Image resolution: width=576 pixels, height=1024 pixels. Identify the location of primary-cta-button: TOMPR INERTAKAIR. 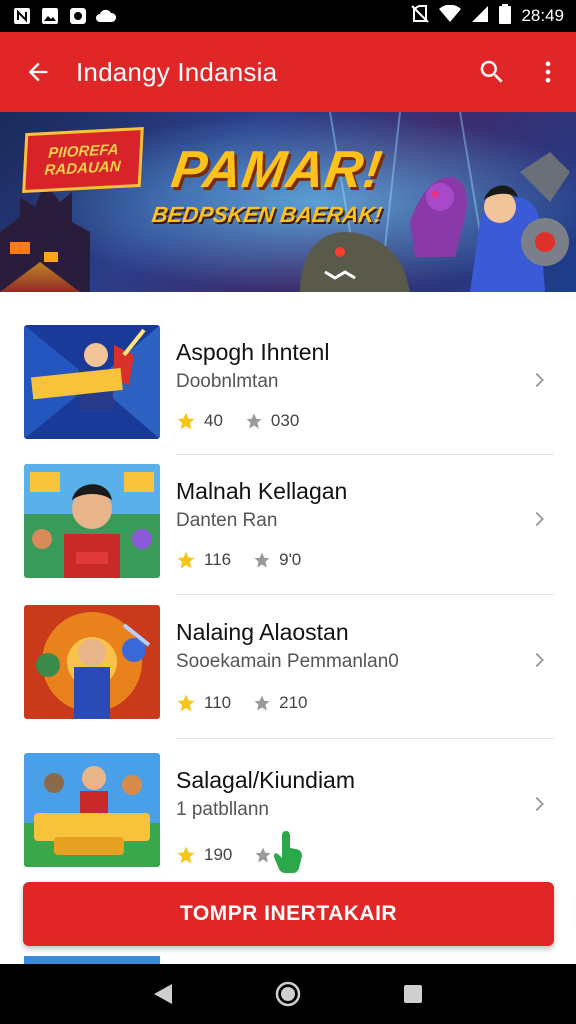
(288, 914).